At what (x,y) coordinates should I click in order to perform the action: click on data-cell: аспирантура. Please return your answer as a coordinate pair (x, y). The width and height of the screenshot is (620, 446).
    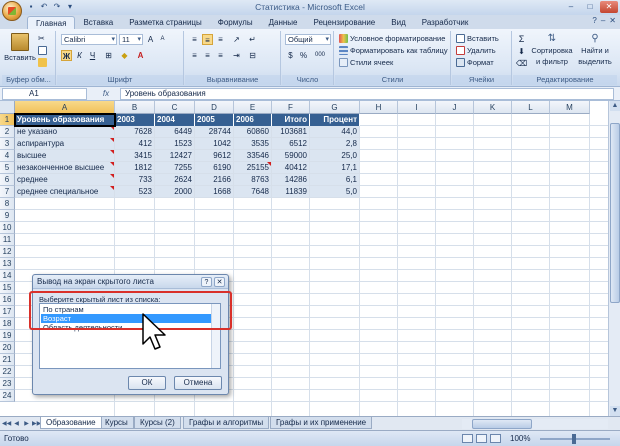
    Looking at the image, I should click on (64, 143).